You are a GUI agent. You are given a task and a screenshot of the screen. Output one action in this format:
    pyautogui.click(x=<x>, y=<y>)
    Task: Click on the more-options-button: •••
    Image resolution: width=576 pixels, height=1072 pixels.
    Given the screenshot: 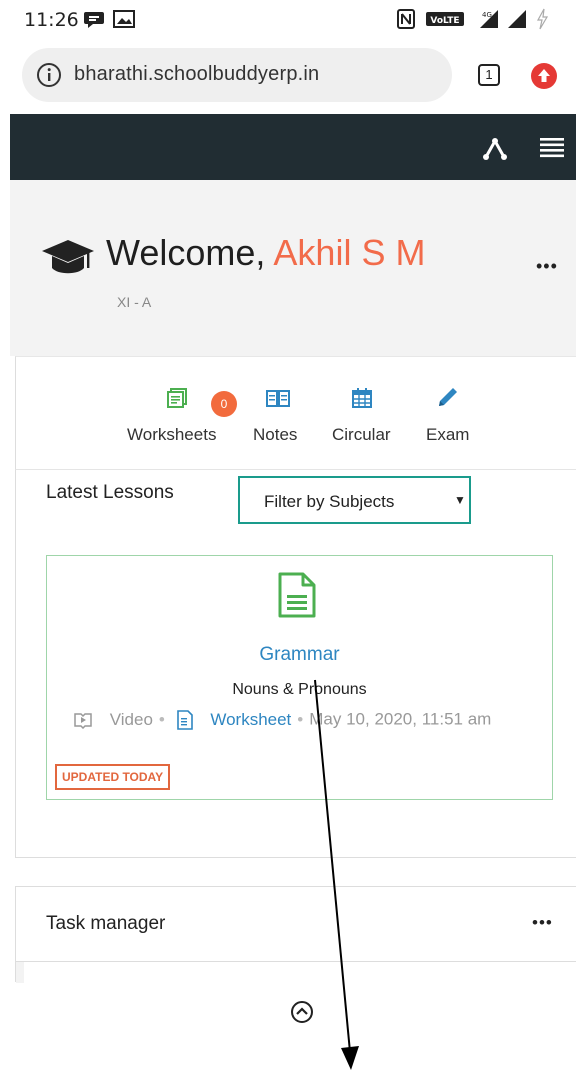 What is the action you would take?
    pyautogui.click(x=547, y=266)
    